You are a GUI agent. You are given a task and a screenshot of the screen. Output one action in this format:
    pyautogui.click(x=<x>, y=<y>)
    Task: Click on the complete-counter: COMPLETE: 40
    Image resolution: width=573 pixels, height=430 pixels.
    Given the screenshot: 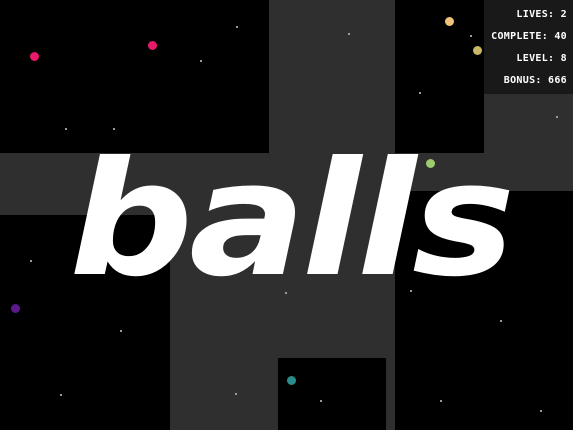 What is the action you would take?
    pyautogui.click(x=529, y=36)
    